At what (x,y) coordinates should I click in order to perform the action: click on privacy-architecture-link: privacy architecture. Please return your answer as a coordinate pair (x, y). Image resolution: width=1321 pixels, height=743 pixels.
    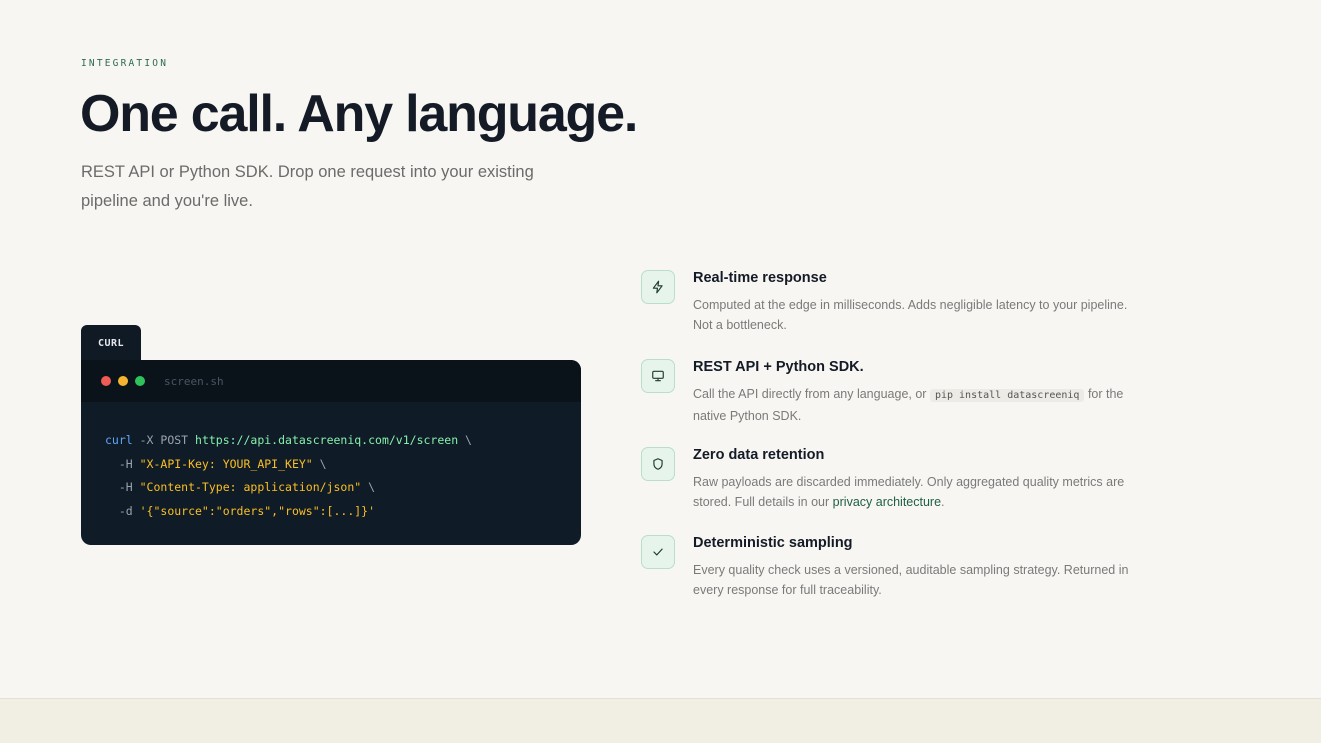
    Looking at the image, I should click on (887, 502).